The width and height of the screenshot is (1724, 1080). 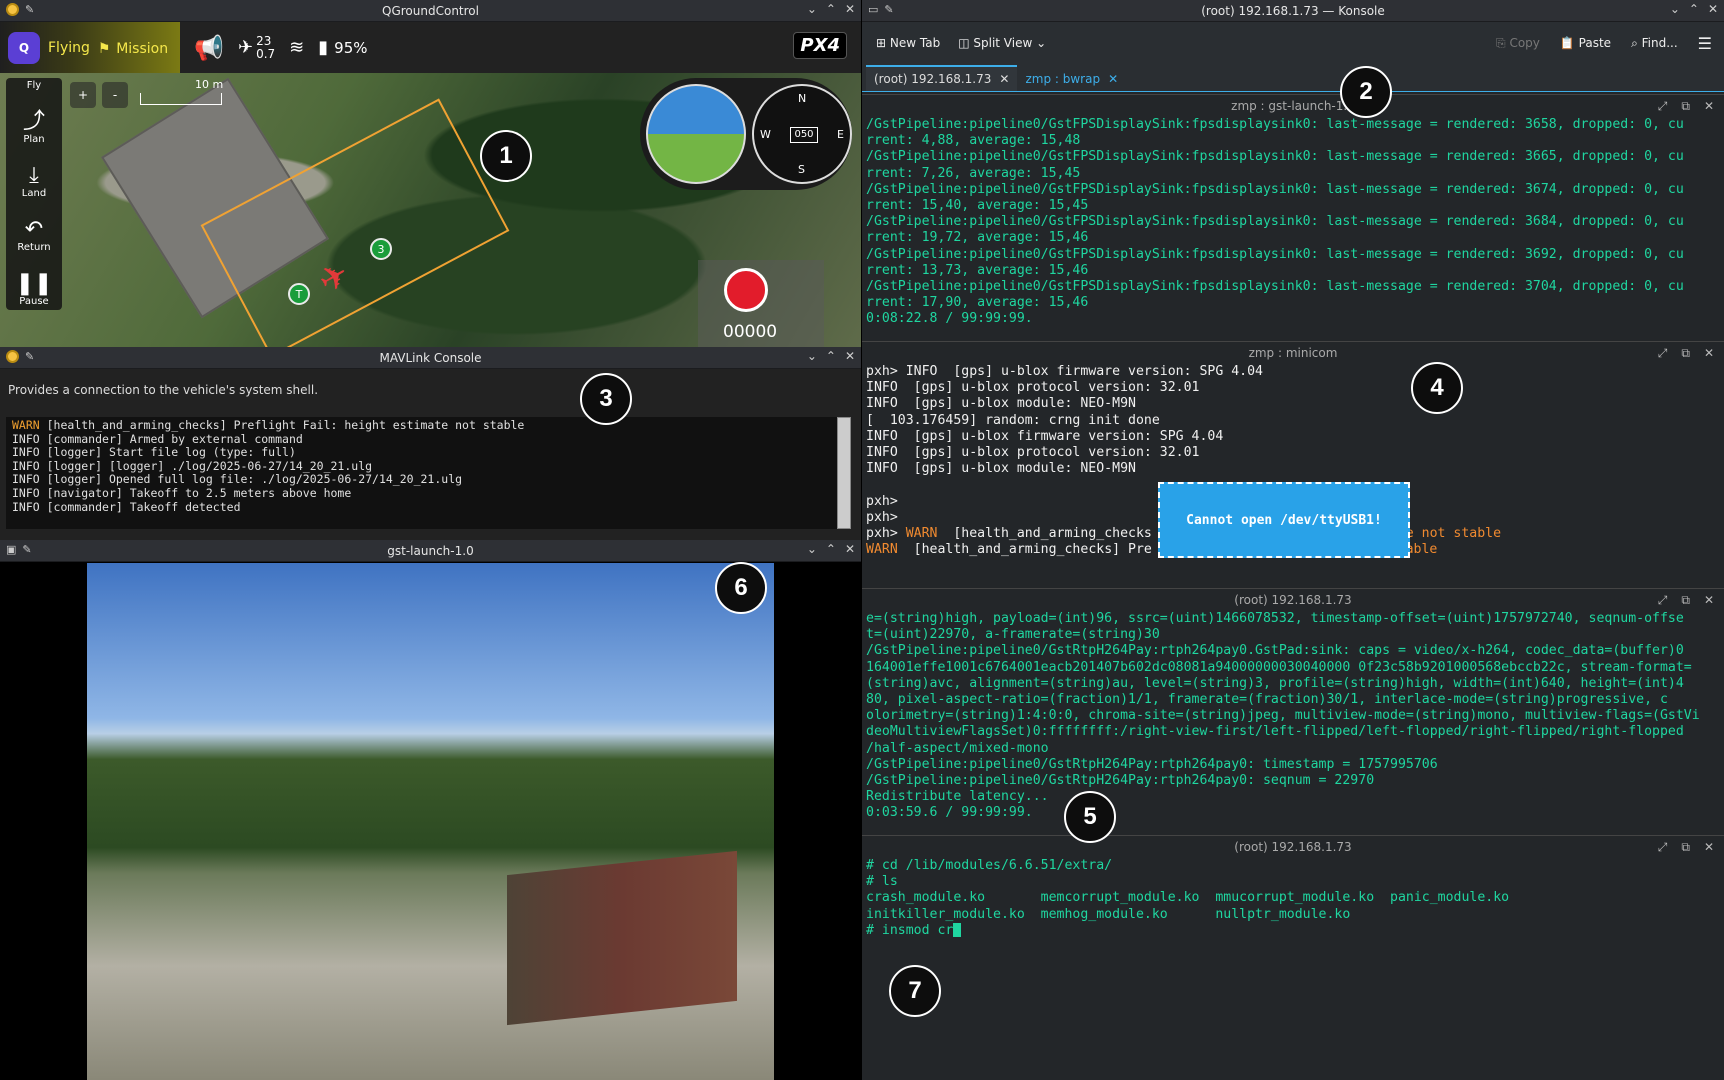 What do you see at coordinates (1518, 43) in the screenshot?
I see `copy-button: ⎘ Copy` at bounding box center [1518, 43].